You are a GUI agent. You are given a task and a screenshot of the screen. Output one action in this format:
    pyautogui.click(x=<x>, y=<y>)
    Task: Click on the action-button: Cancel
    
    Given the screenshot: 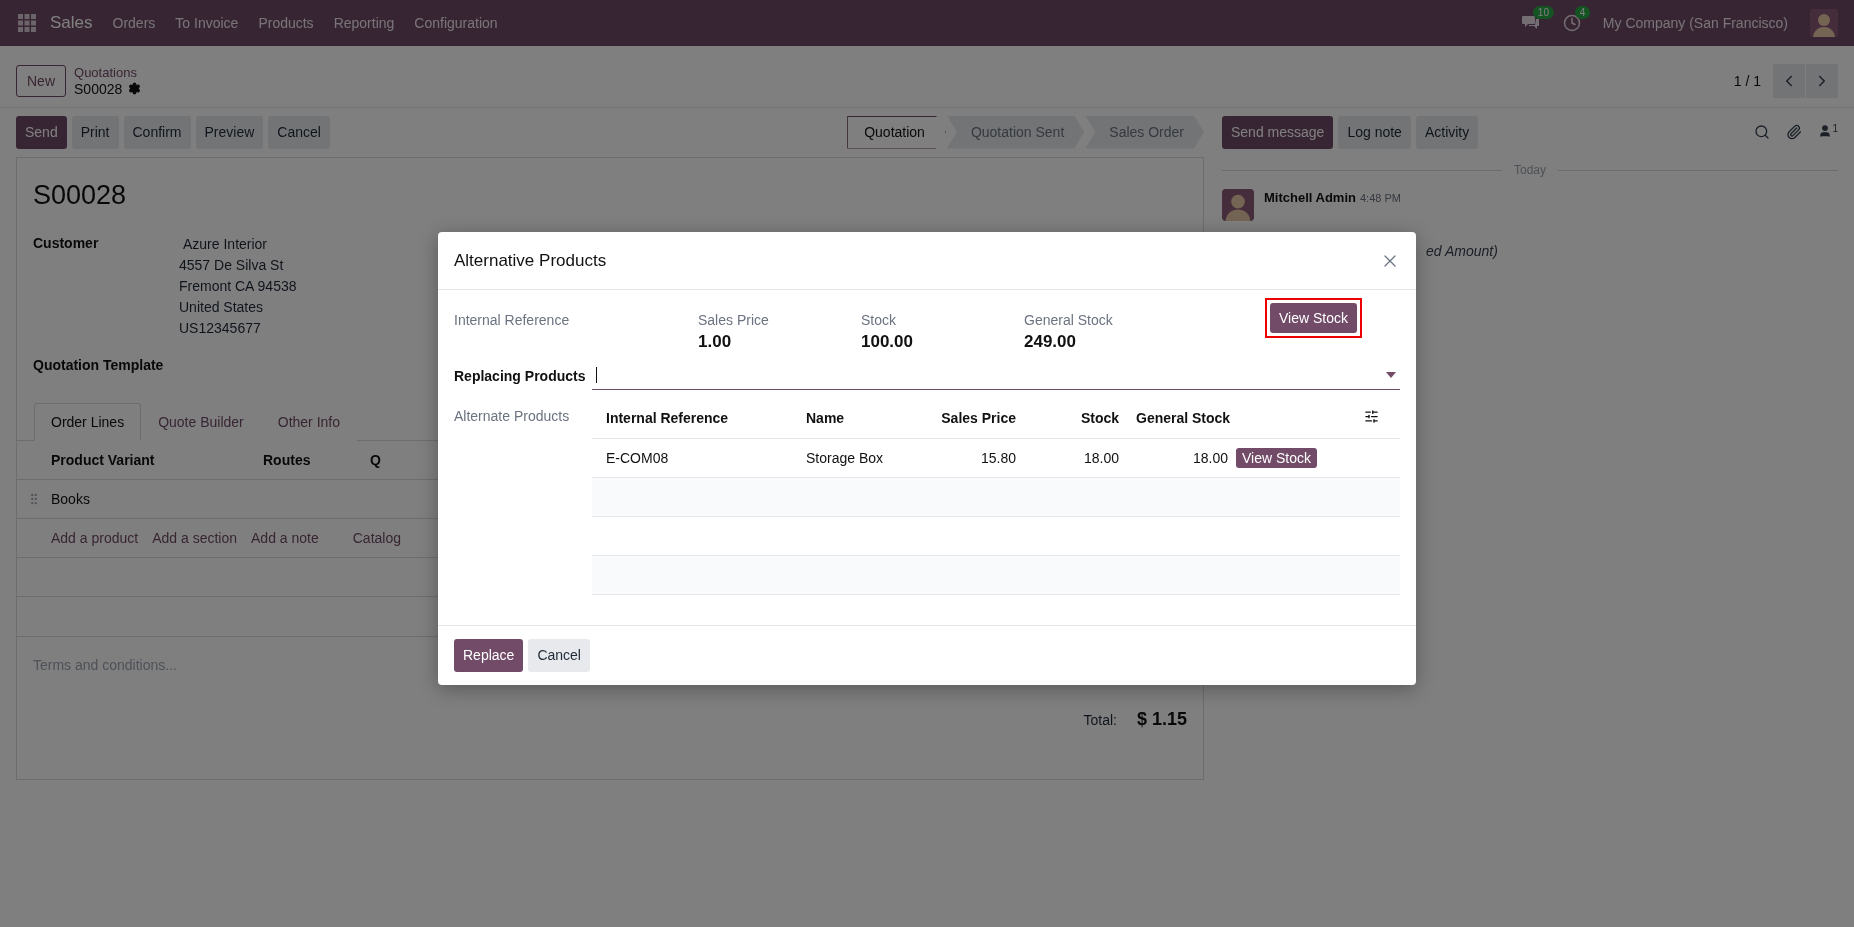 What is the action you would take?
    pyautogui.click(x=299, y=132)
    